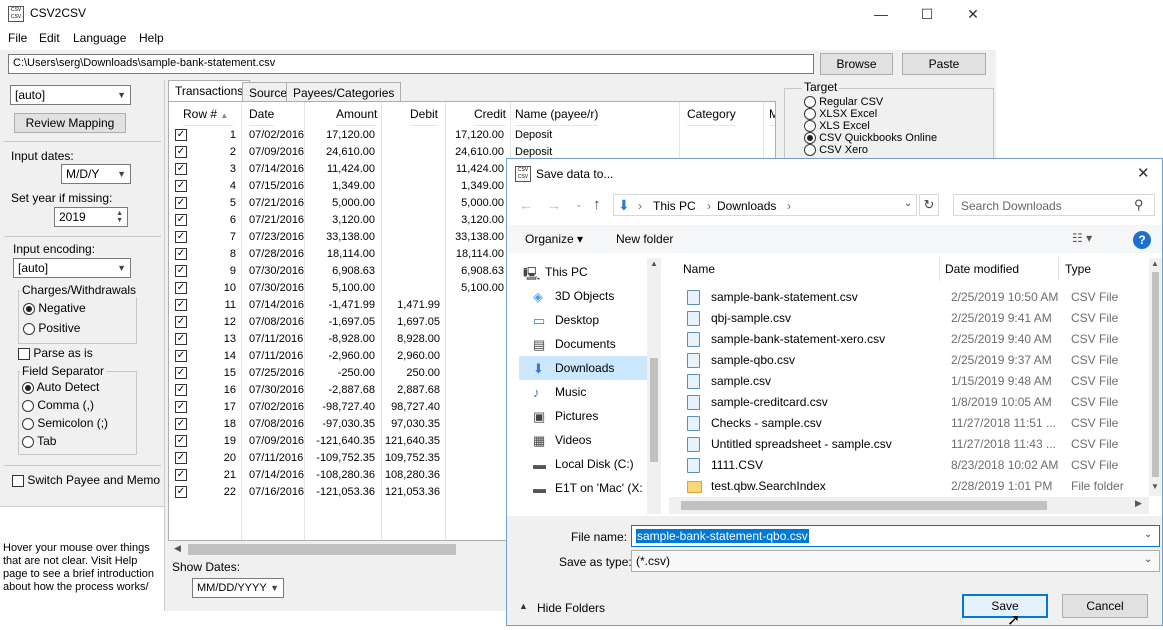 The image size is (1163, 630). What do you see at coordinates (86, 480) in the screenshot?
I see `switch-payee-option: Switch Payee and Memo` at bounding box center [86, 480].